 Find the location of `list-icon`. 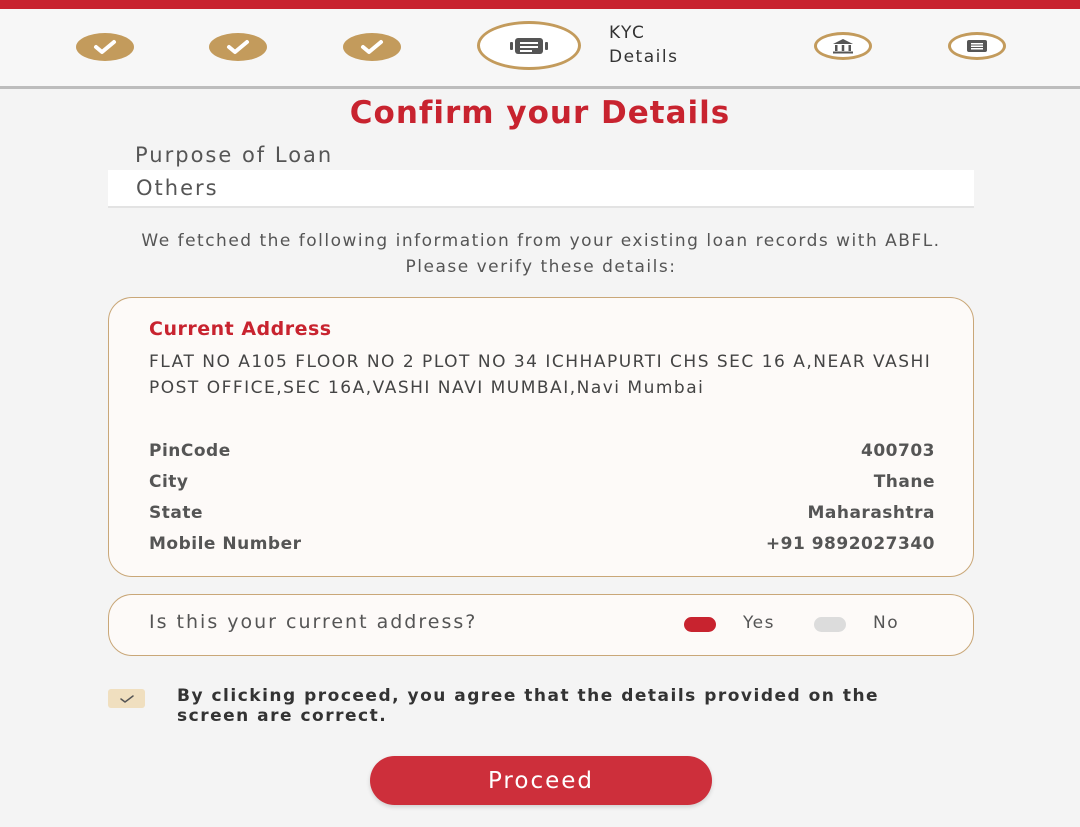

list-icon is located at coordinates (977, 46).